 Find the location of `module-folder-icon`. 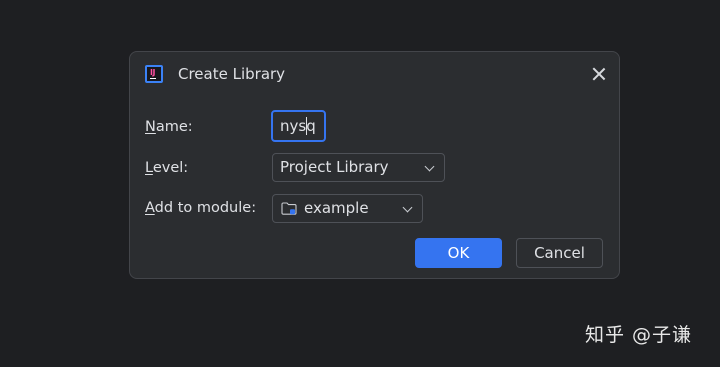

module-folder-icon is located at coordinates (289, 208).